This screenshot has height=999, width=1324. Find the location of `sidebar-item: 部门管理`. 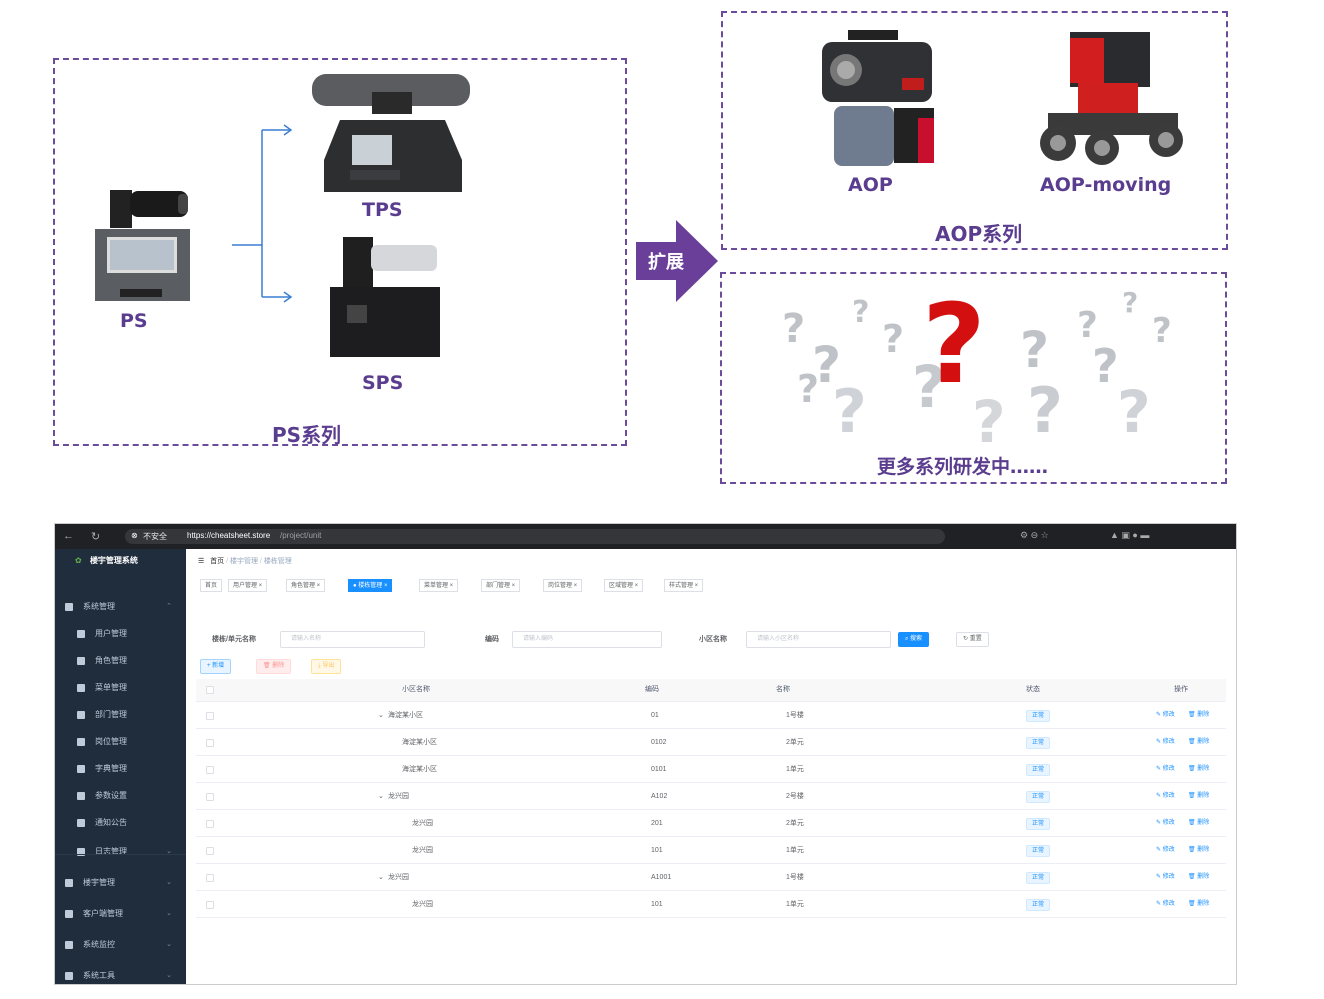

sidebar-item: 部门管理 is located at coordinates (120, 714).